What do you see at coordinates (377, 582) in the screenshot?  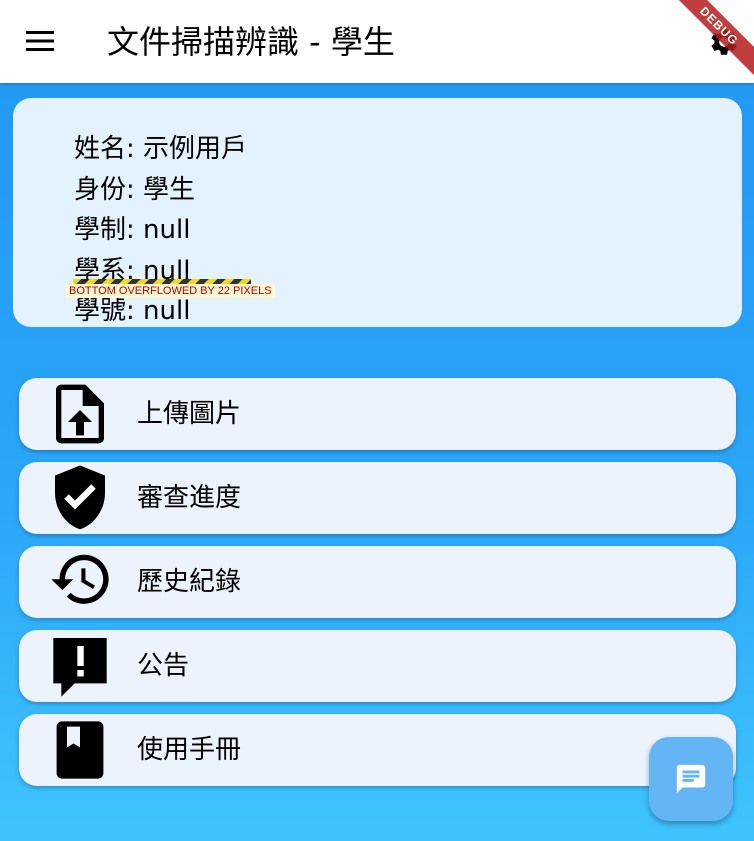 I see `history-button: 歷史紀錄` at bounding box center [377, 582].